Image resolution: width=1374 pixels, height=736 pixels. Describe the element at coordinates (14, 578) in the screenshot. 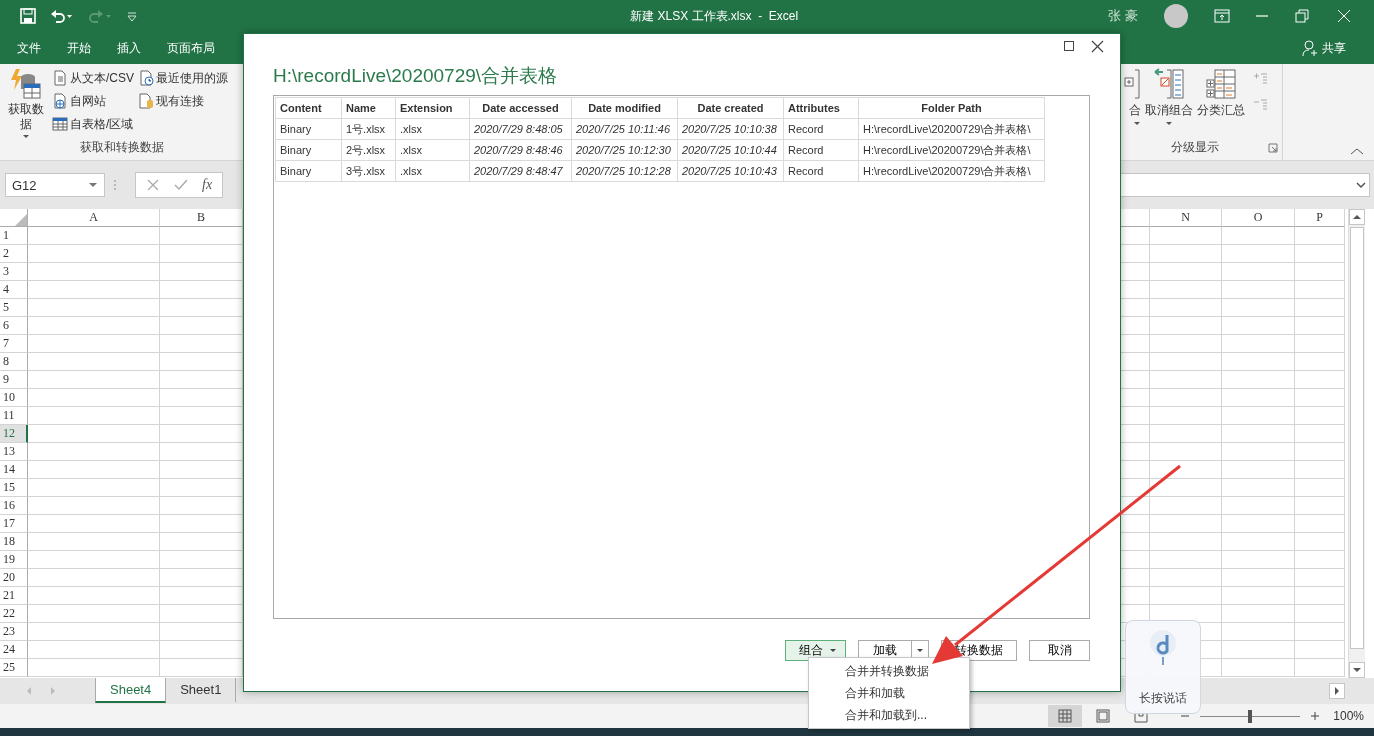

I see `row-header: 20` at that location.